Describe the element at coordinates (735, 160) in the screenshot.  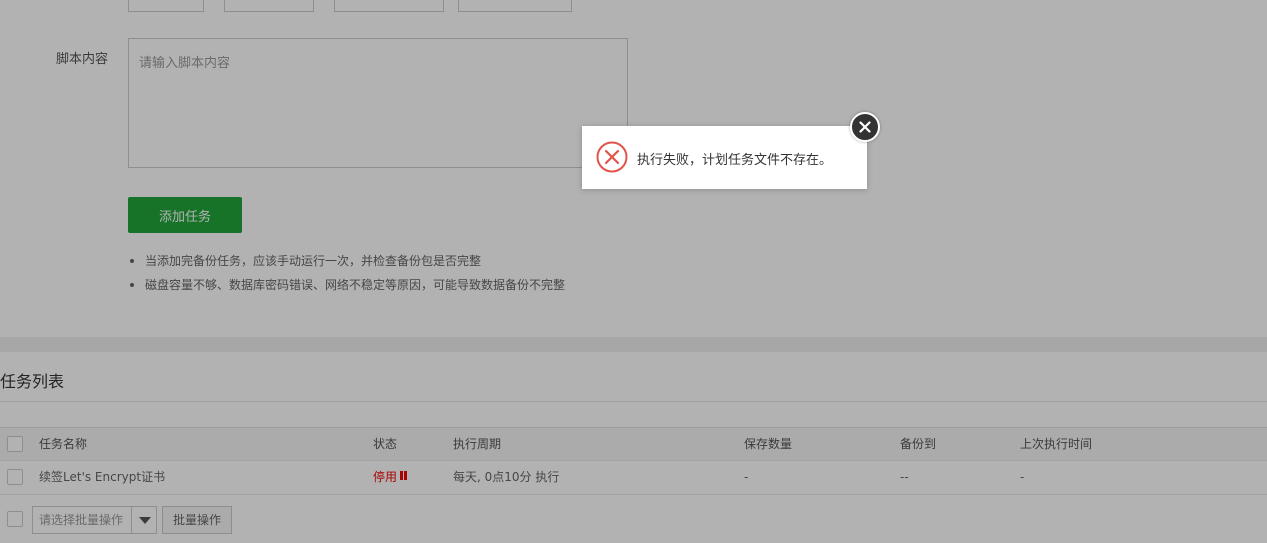
I see `error-message-text: 执行失败，计划任务文件不存在。` at that location.